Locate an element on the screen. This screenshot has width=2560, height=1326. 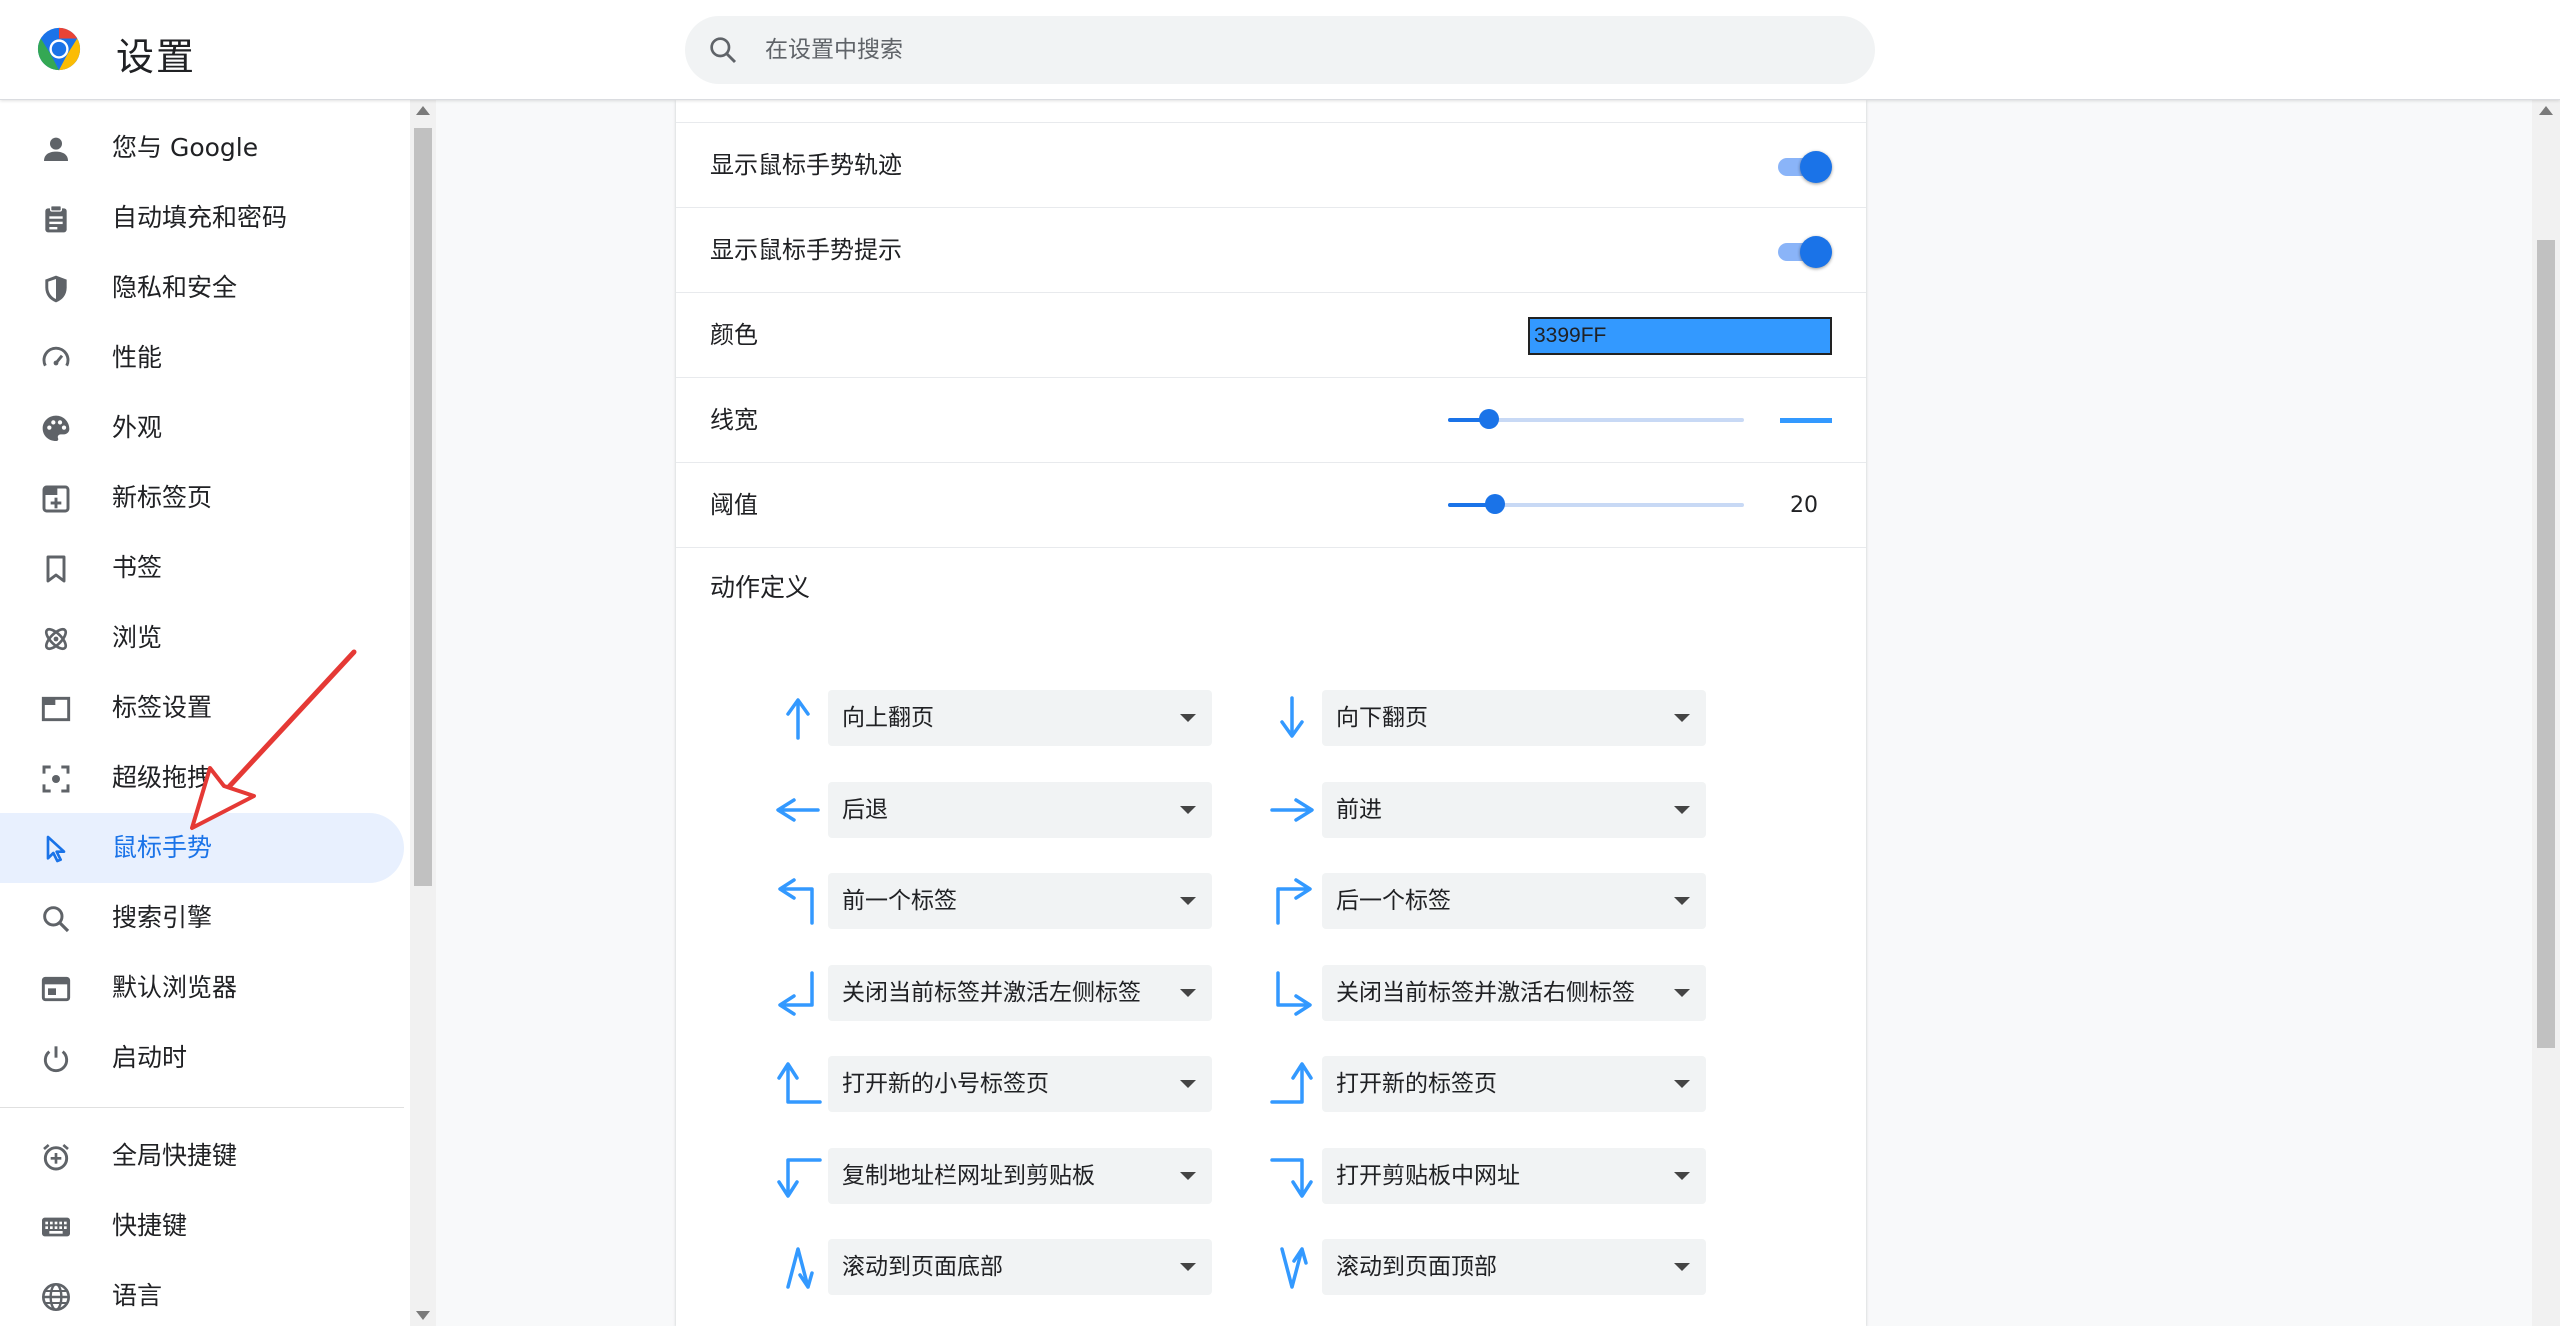
speedometer-icon is located at coordinates (56, 356).